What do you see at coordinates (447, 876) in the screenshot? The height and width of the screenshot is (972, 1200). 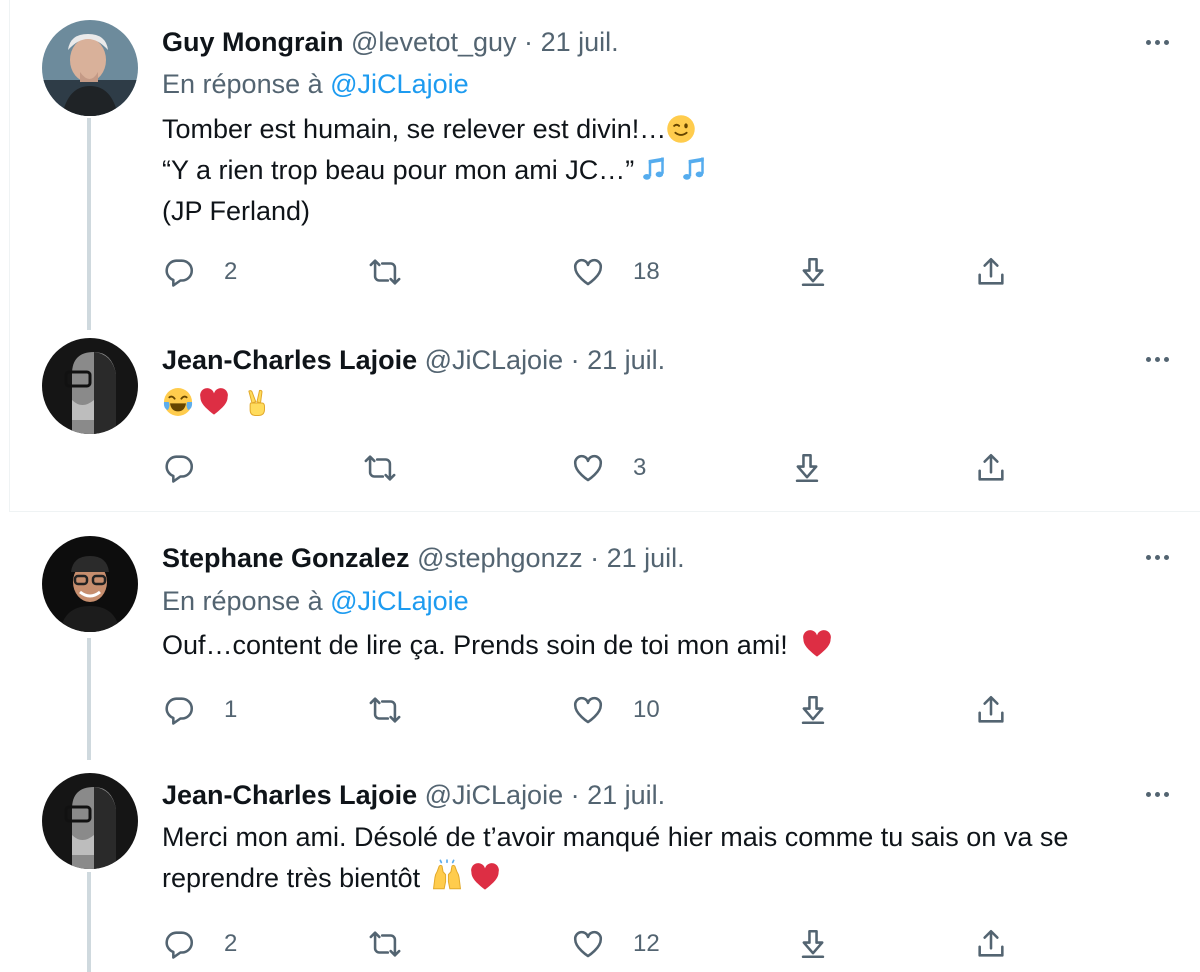 I see `raising-hands-emoji` at bounding box center [447, 876].